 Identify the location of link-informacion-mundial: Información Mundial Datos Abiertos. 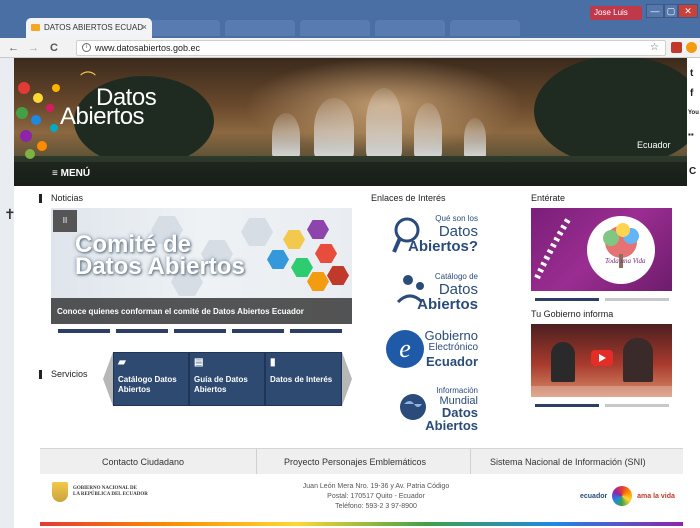
(434, 409).